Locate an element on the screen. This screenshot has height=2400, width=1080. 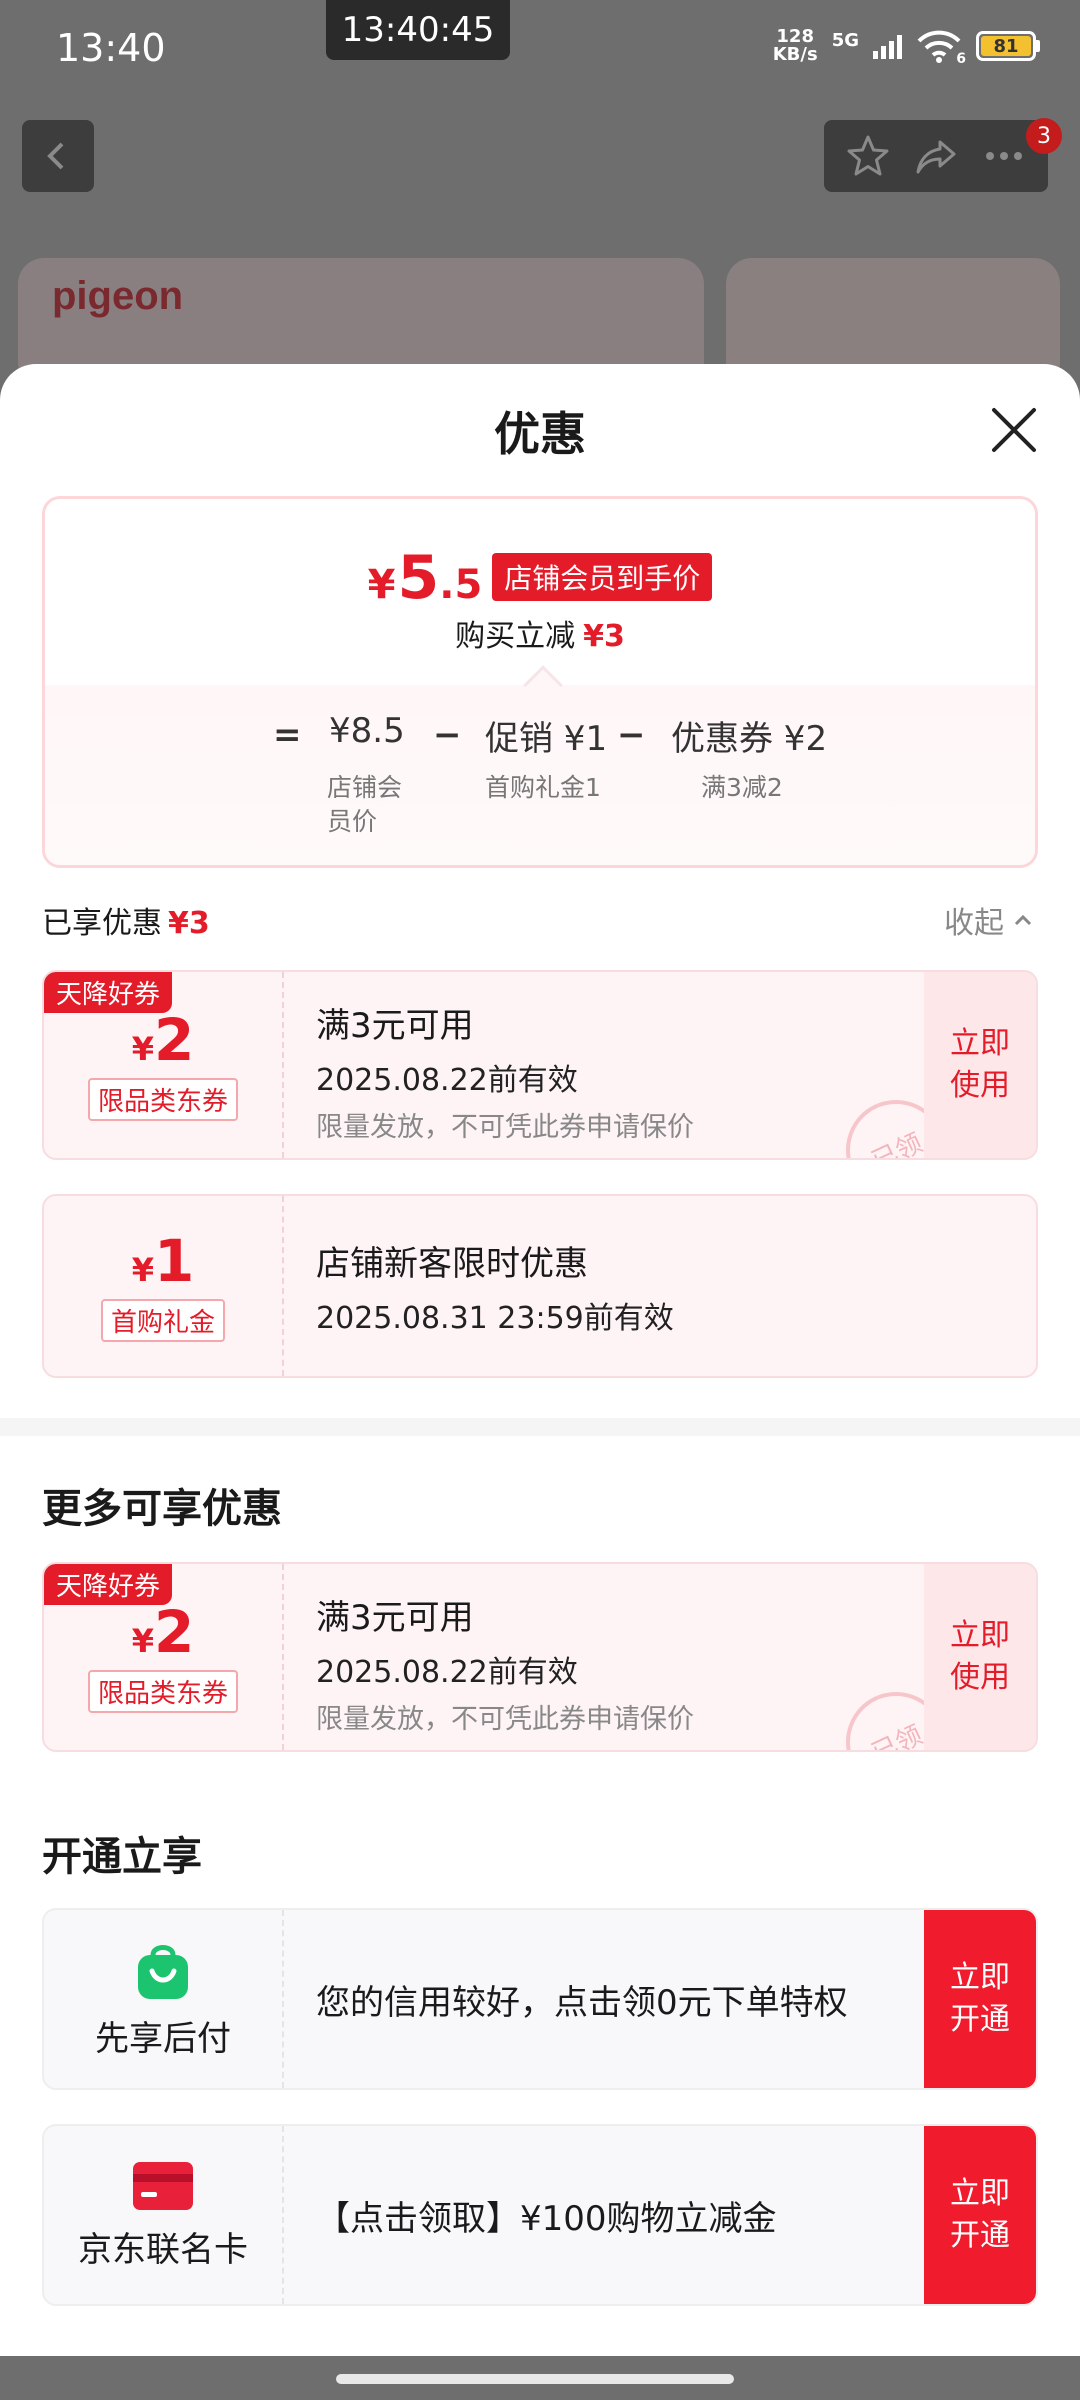
network-speed-unit: KB/s is located at coordinates (795, 54).